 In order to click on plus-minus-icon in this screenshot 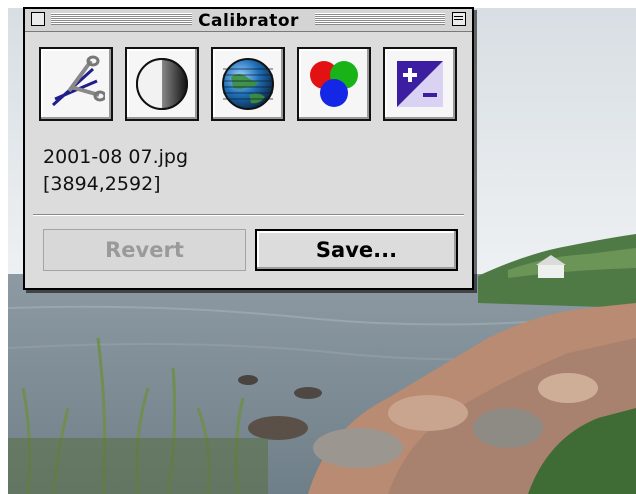, I will do `click(420, 84)`.